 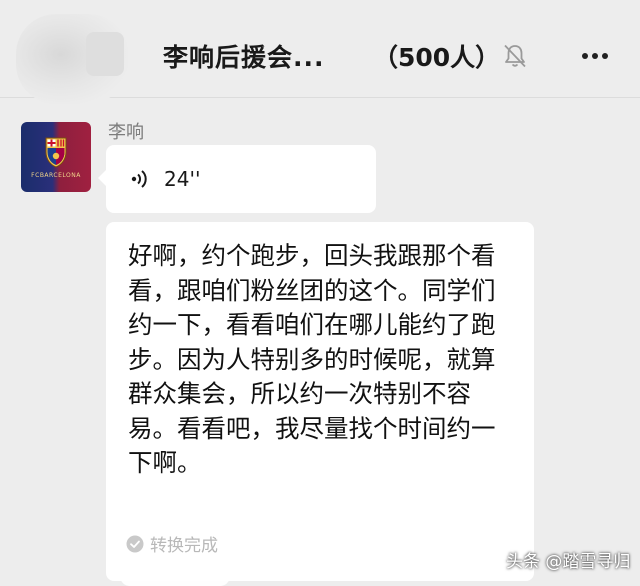 What do you see at coordinates (56, 152) in the screenshot?
I see `fc-barcelona-crest-icon` at bounding box center [56, 152].